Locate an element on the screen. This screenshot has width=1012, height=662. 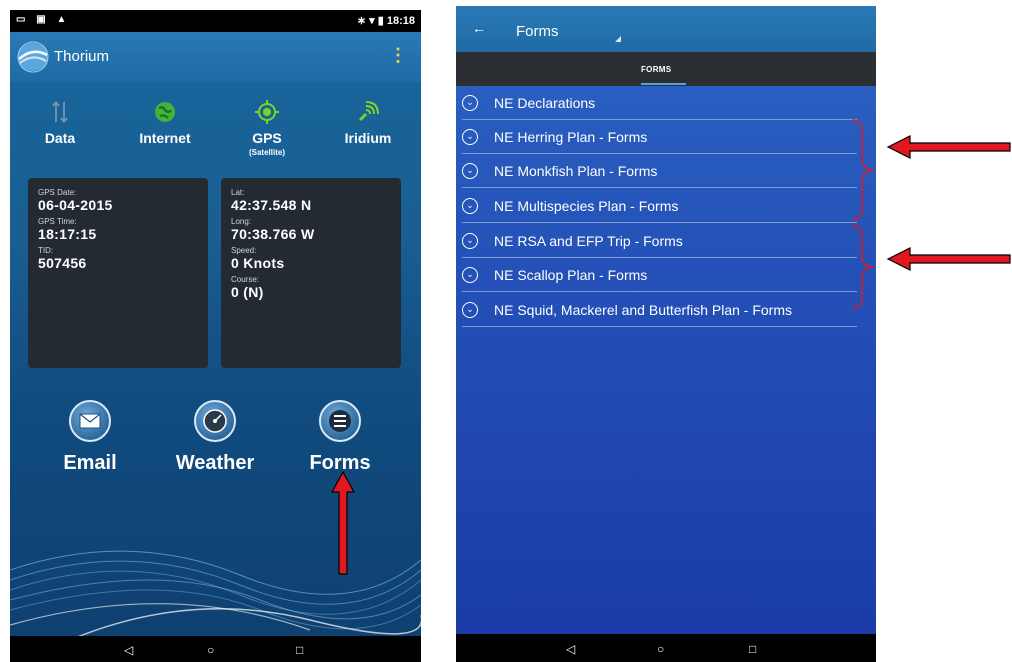
tab-bar: FORMS is located at coordinates (666, 69).